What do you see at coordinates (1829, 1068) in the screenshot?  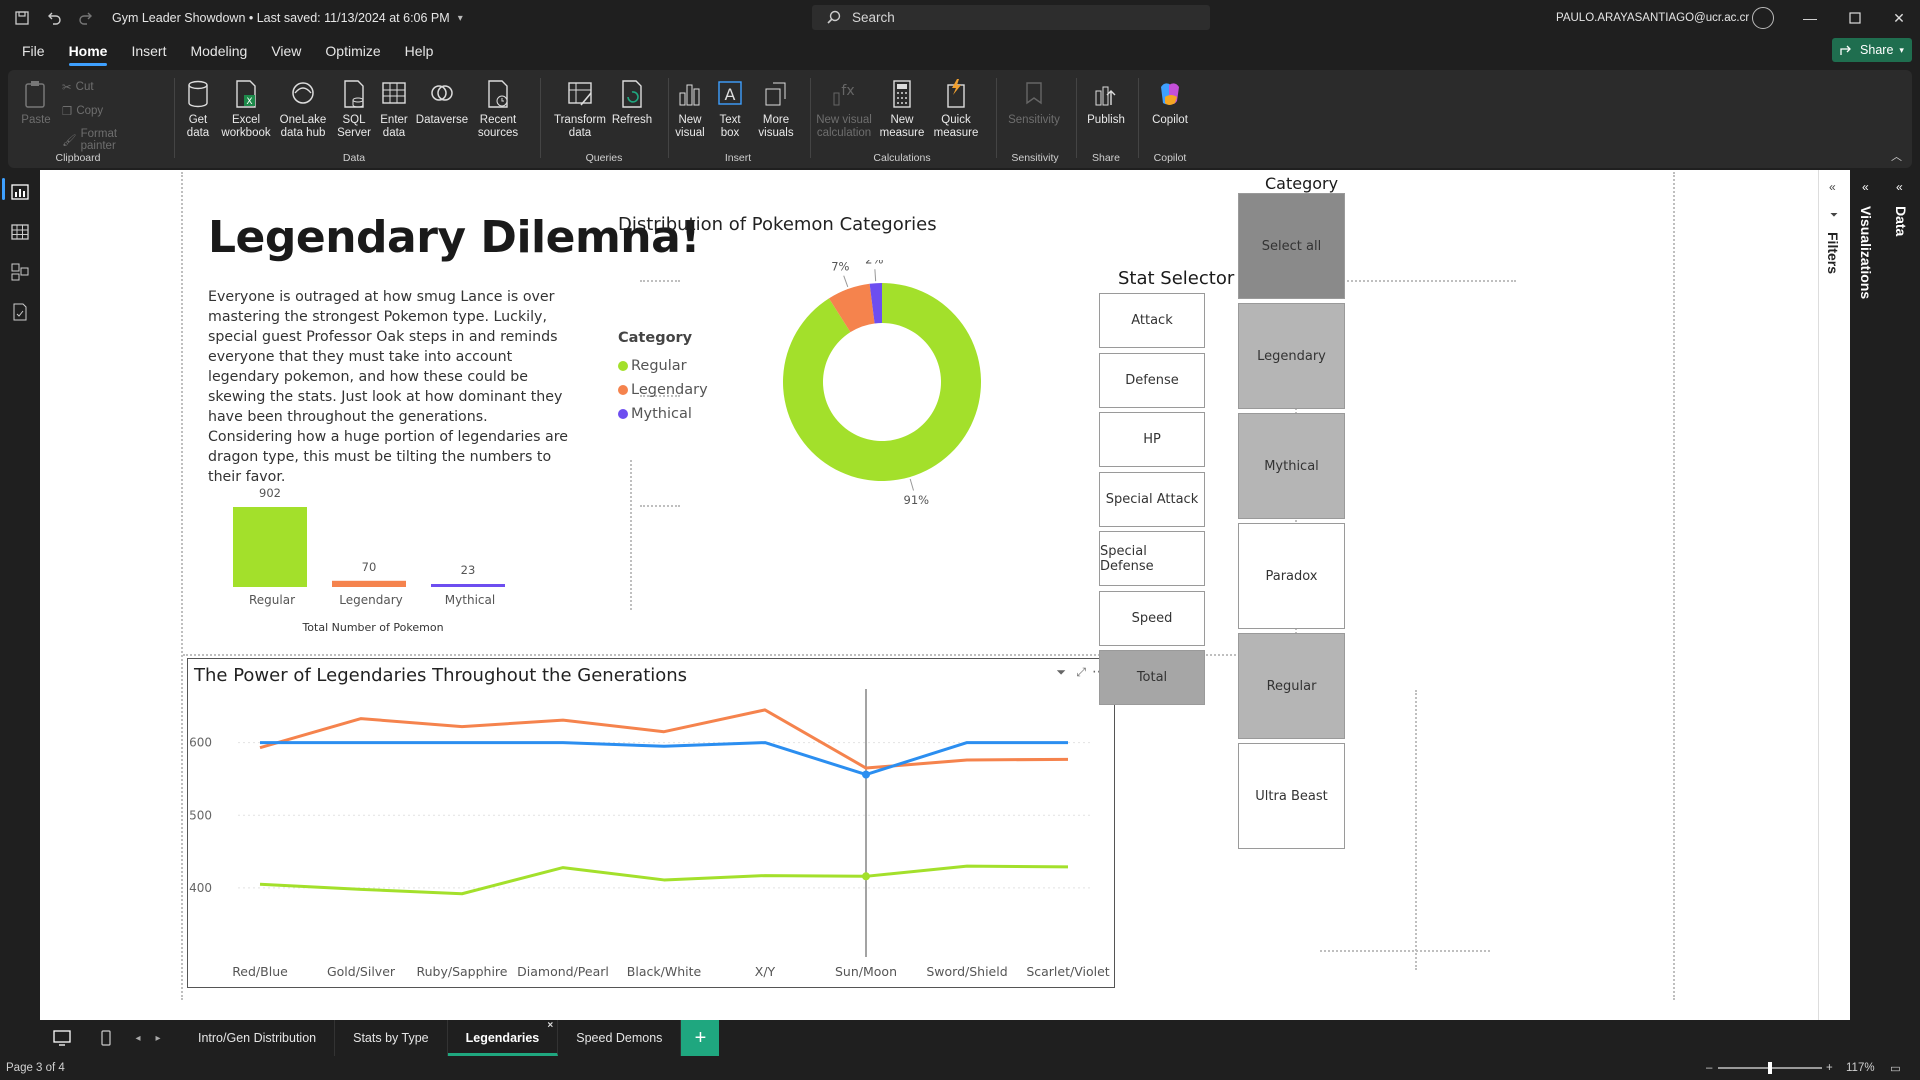 I see `zoom-in-icon: +` at bounding box center [1829, 1068].